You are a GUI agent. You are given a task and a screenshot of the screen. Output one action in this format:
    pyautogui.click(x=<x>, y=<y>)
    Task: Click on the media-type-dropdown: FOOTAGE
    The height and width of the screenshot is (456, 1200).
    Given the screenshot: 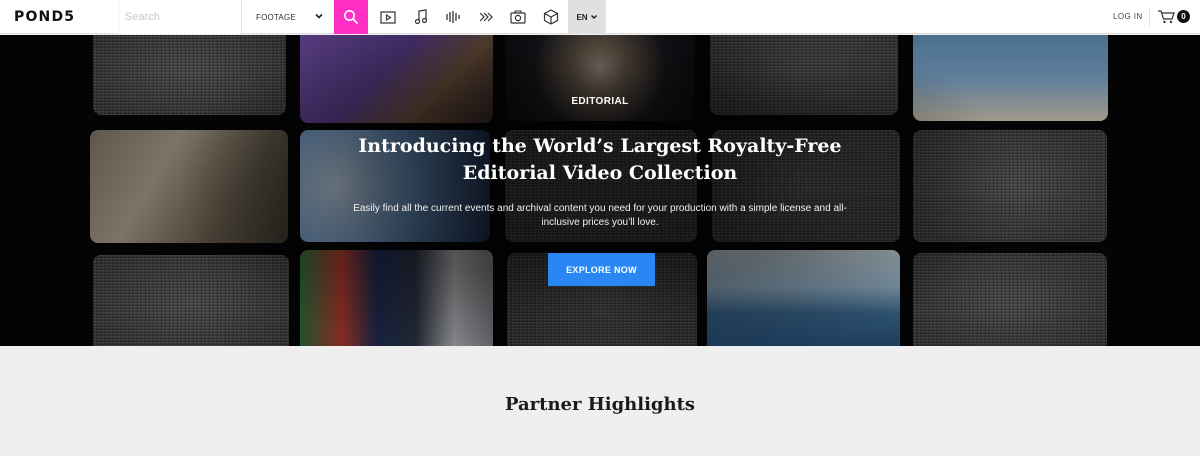 What is the action you would take?
    pyautogui.click(x=287, y=17)
    